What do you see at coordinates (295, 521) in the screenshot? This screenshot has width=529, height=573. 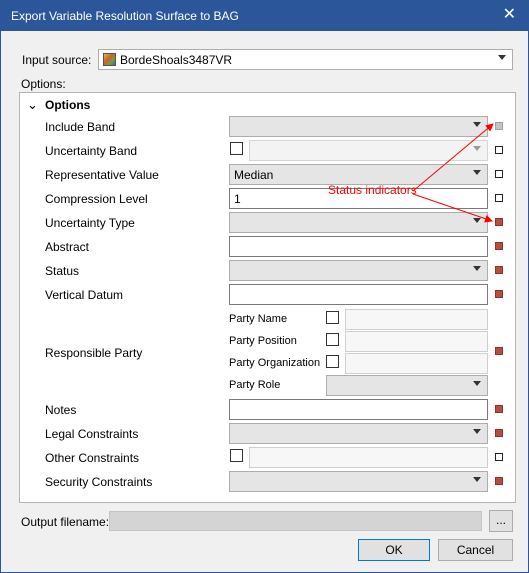 I see `output-filename-input` at bounding box center [295, 521].